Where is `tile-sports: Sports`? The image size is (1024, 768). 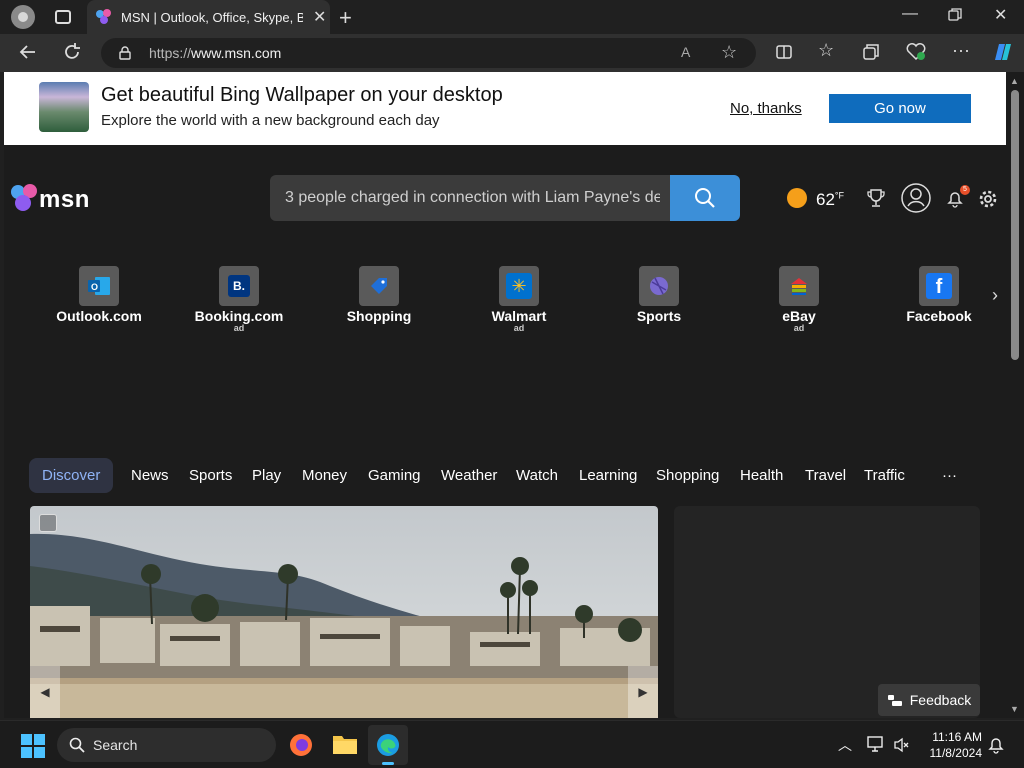 tile-sports: Sports is located at coordinates (659, 295).